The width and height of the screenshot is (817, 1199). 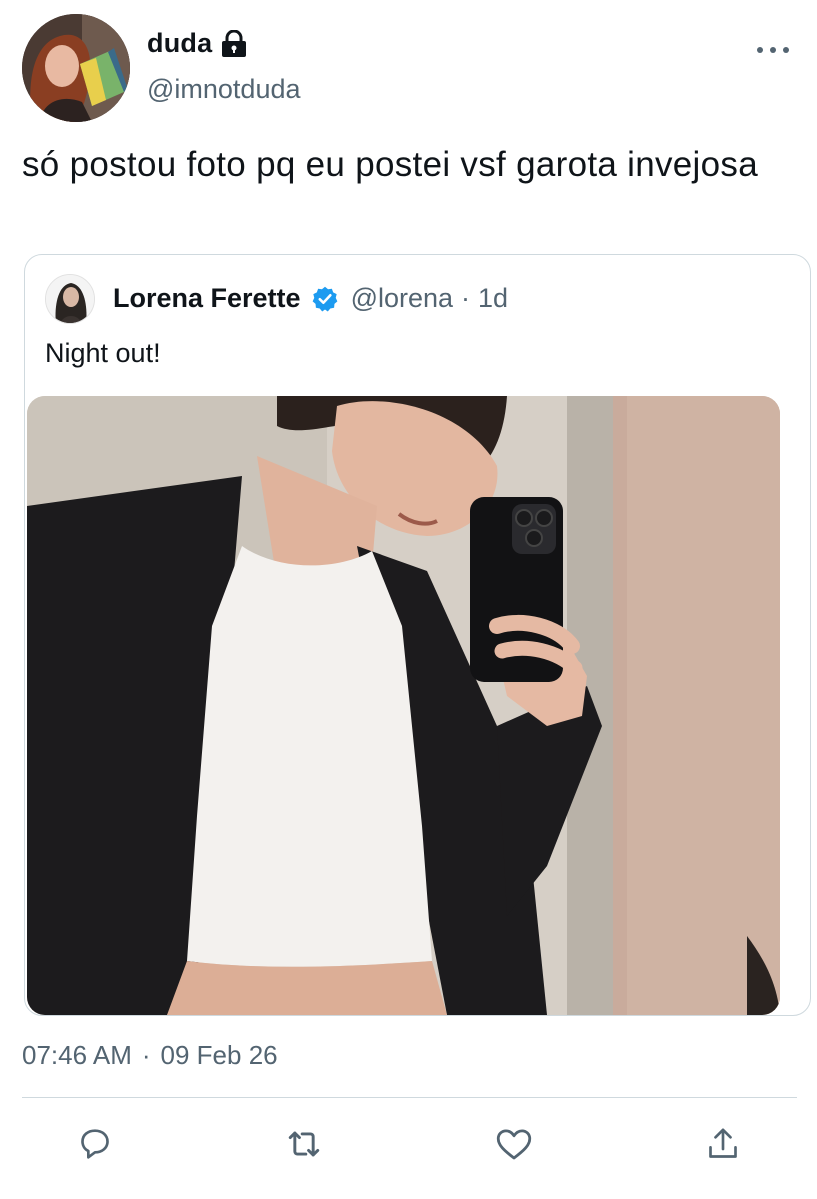 I want to click on quoted-tweet-age: 1d, so click(x=493, y=298).